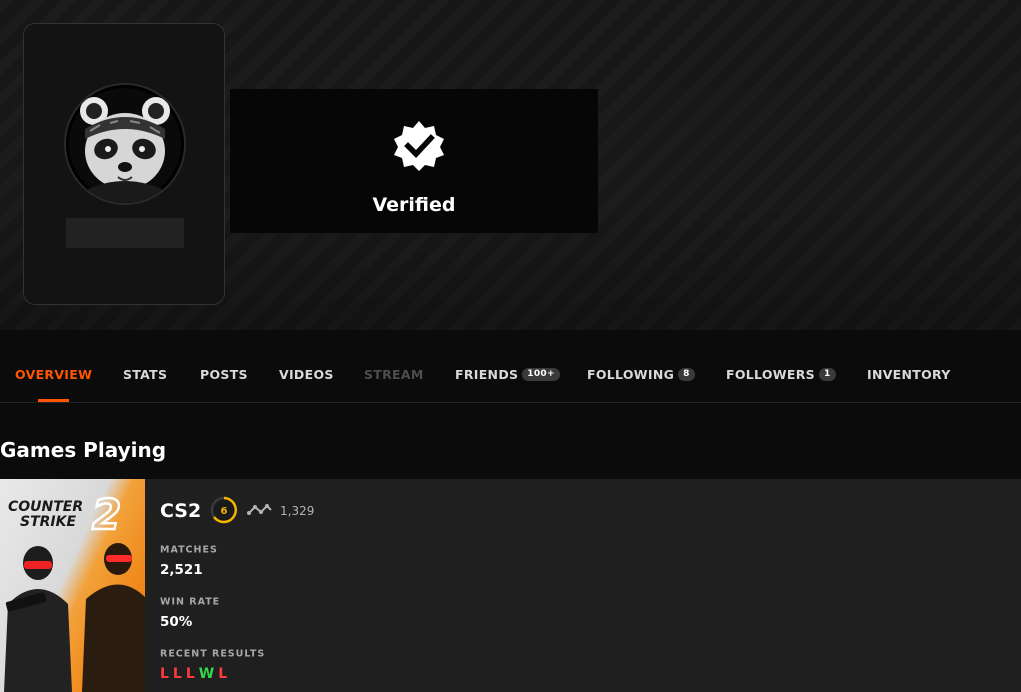  I want to click on following-count-badge: 8, so click(686, 374).